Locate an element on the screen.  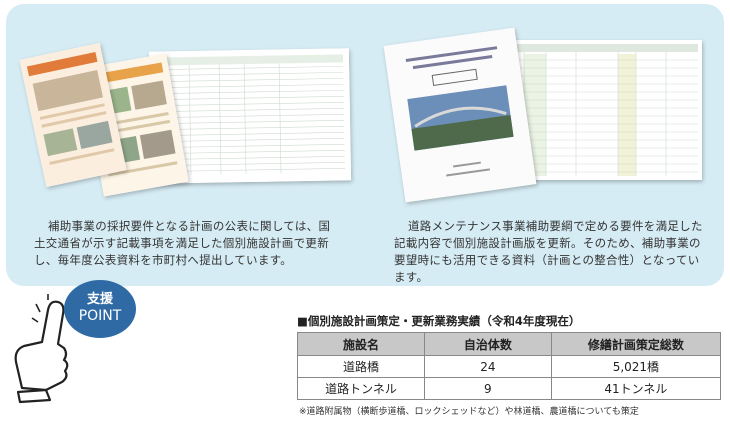
left-caption-line-2: 土交通省が示す記載事項を満足した個別施設計画で更新 is located at coordinates (181, 243).